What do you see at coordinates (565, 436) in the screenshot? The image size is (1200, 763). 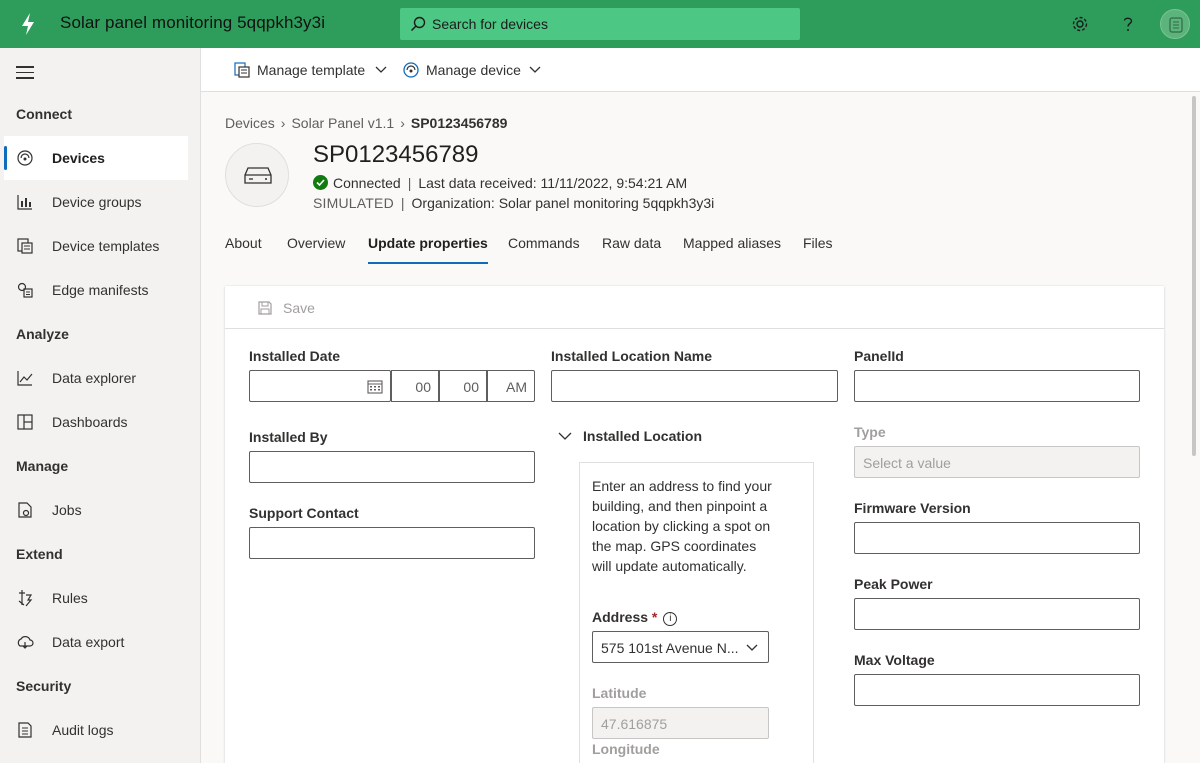 I see `chevron-down-icon` at bounding box center [565, 436].